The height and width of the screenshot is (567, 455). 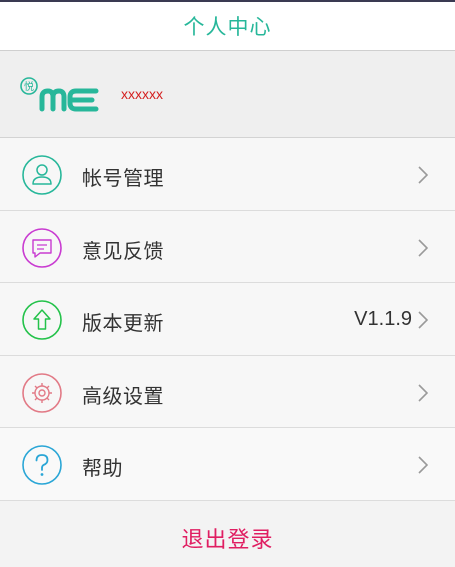 I want to click on menu-item-update: 版本更新 V1.1.9, so click(x=227, y=319).